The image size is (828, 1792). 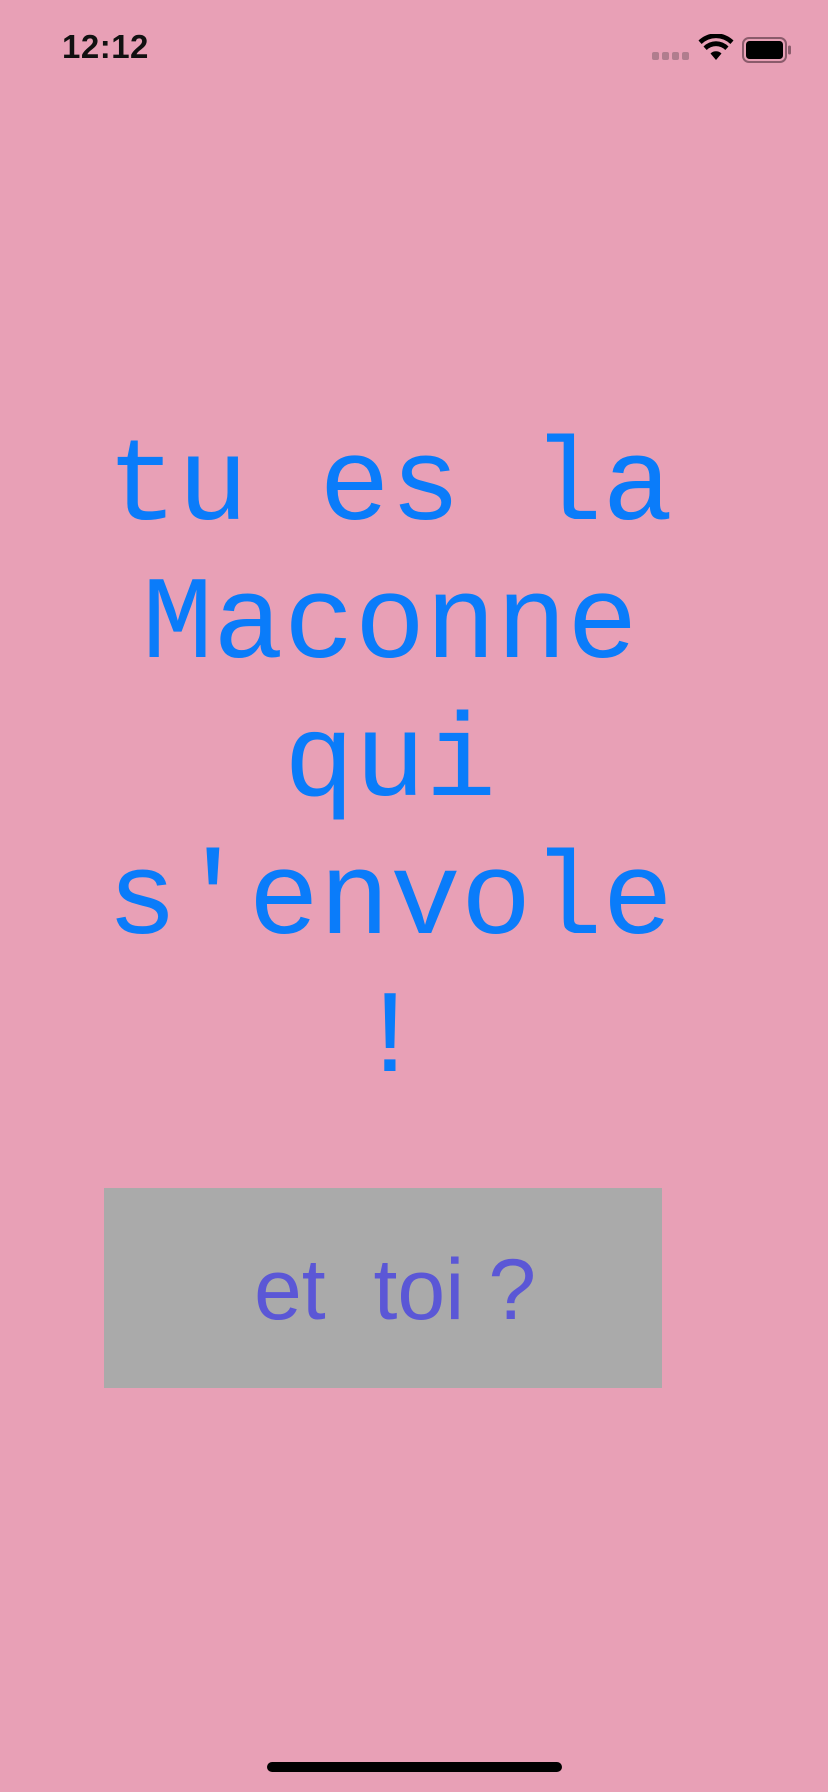 What do you see at coordinates (390, 626) in the screenshot?
I see `headline-line: Maconne` at bounding box center [390, 626].